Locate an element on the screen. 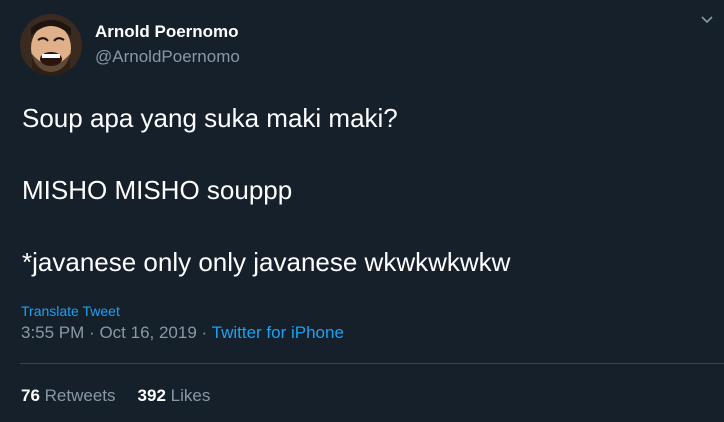  retweets-count: 76 is located at coordinates (30, 395).